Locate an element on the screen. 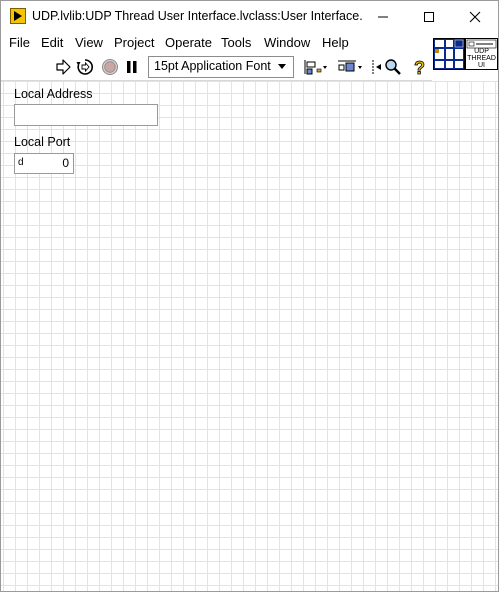 The image size is (499, 592). local-address-input is located at coordinates (86, 115).